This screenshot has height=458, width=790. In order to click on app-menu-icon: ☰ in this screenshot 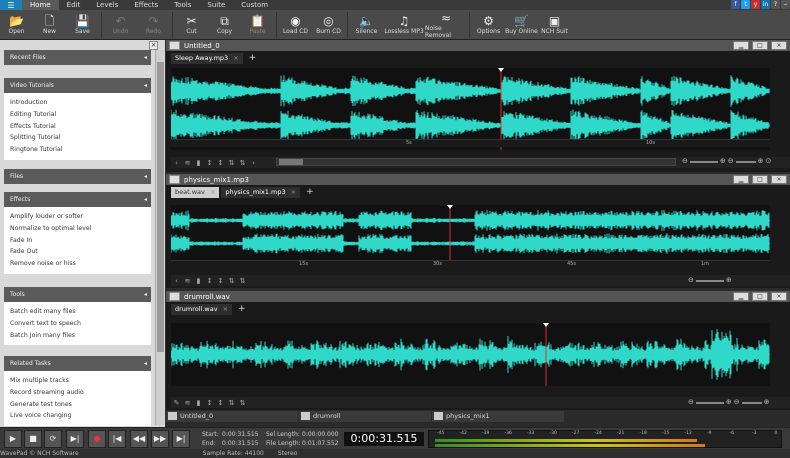, I will do `click(11, 5)`.